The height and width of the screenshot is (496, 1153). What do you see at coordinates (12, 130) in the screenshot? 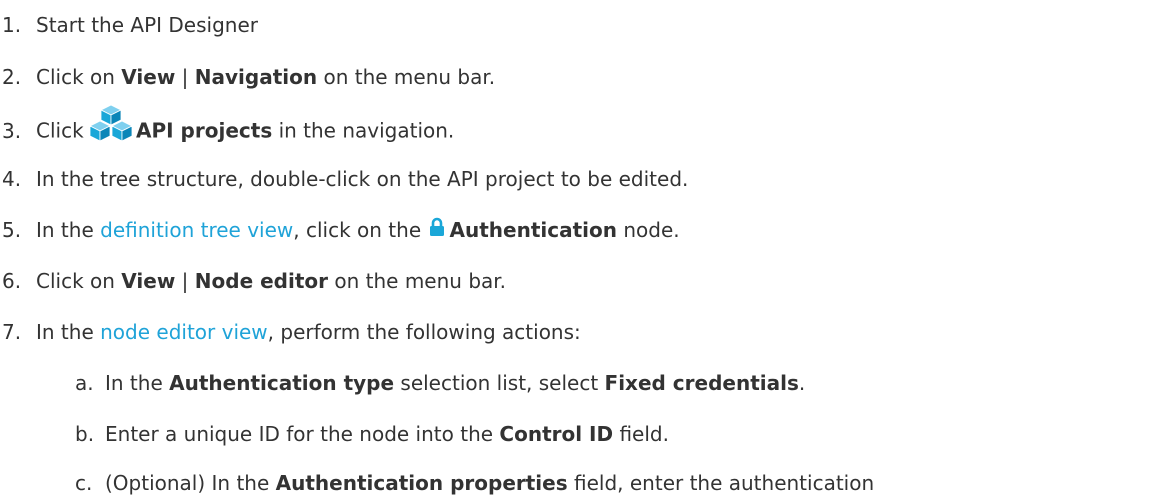
I see `step-number: 3.` at bounding box center [12, 130].